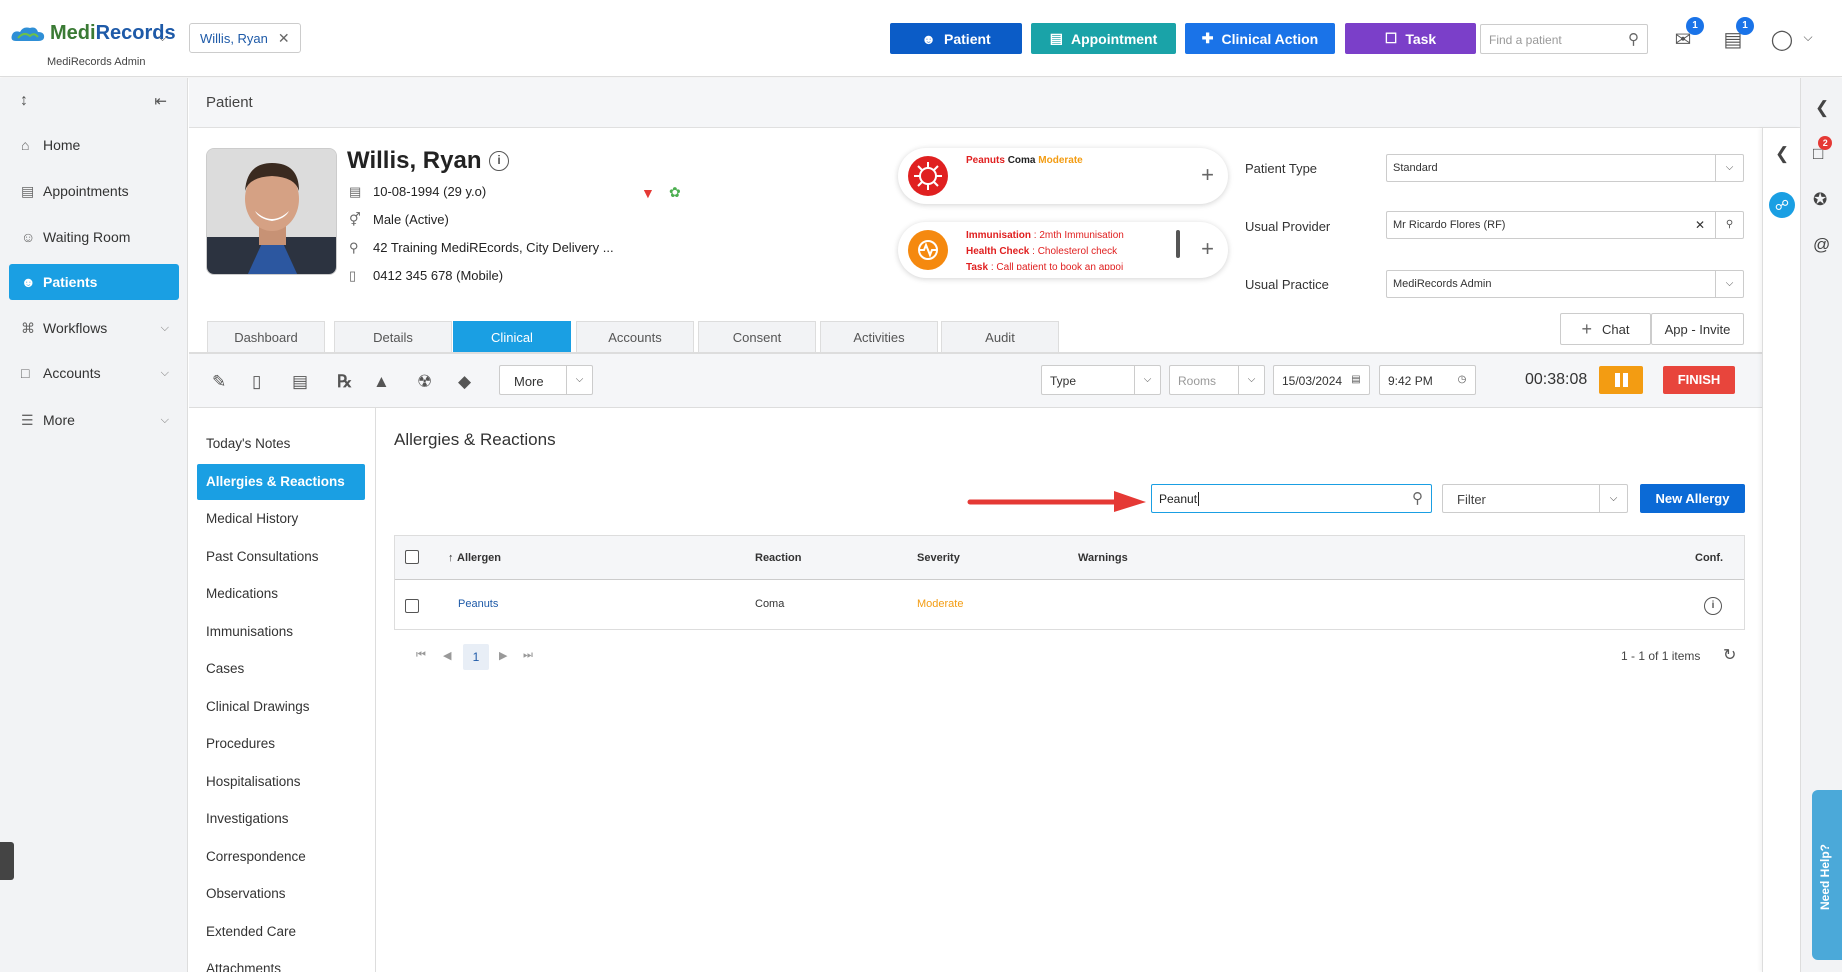  I want to click on add-reminder-plus-icon: +, so click(1207, 249).